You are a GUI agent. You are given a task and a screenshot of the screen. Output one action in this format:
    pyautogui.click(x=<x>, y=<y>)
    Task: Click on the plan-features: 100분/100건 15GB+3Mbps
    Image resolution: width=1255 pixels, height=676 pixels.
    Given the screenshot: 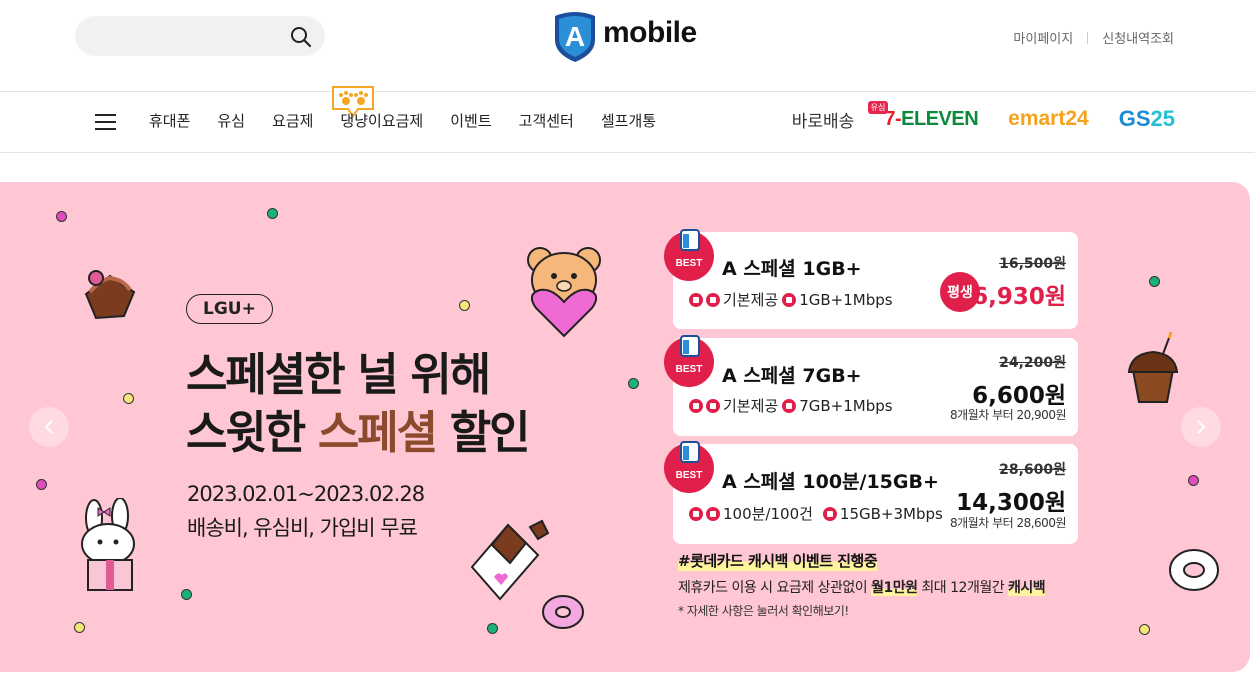 What is the action you would take?
    pyautogui.click(x=816, y=513)
    